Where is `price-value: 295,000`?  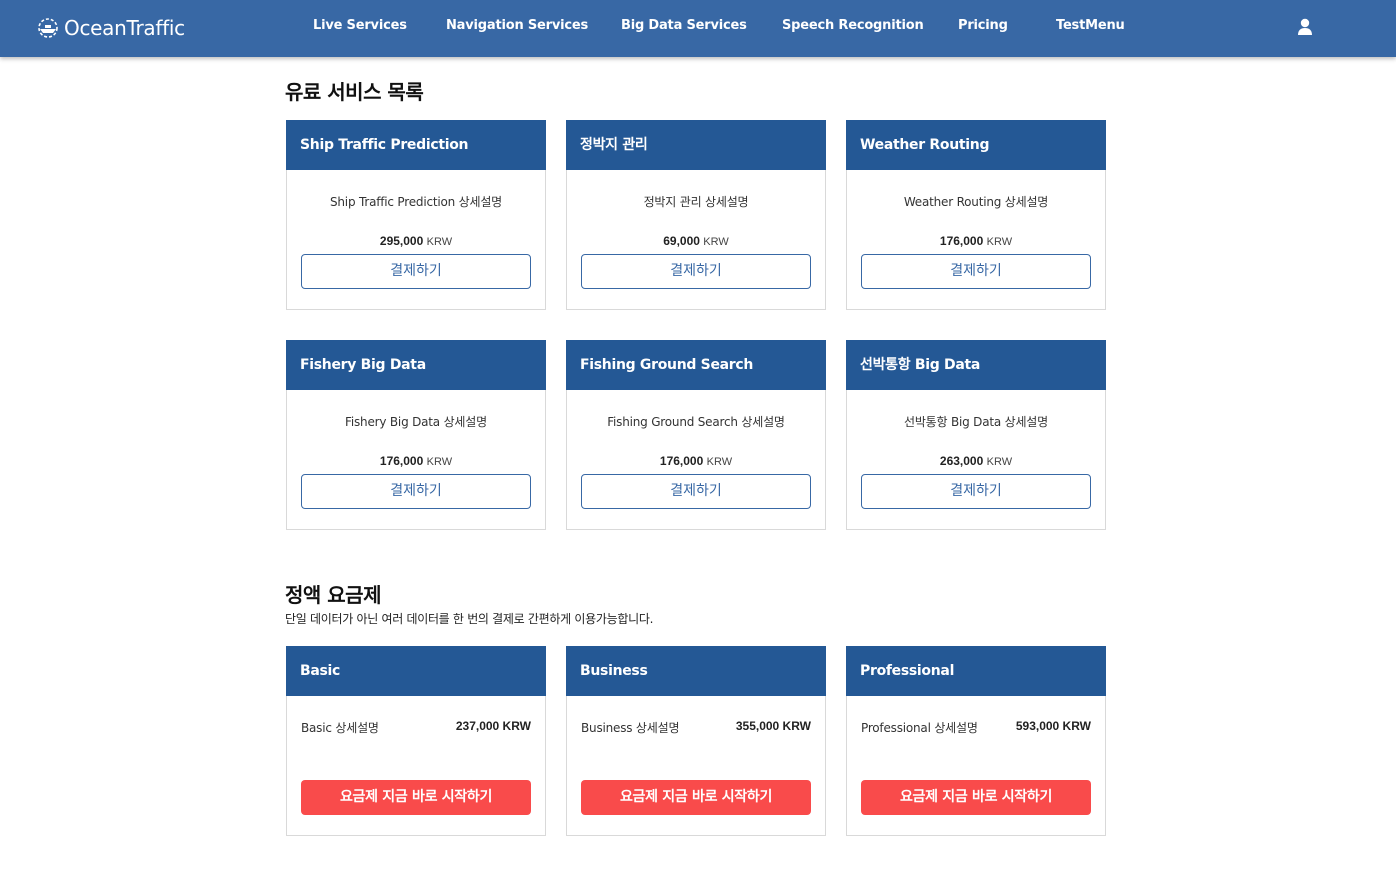
price-value: 295,000 is located at coordinates (401, 241).